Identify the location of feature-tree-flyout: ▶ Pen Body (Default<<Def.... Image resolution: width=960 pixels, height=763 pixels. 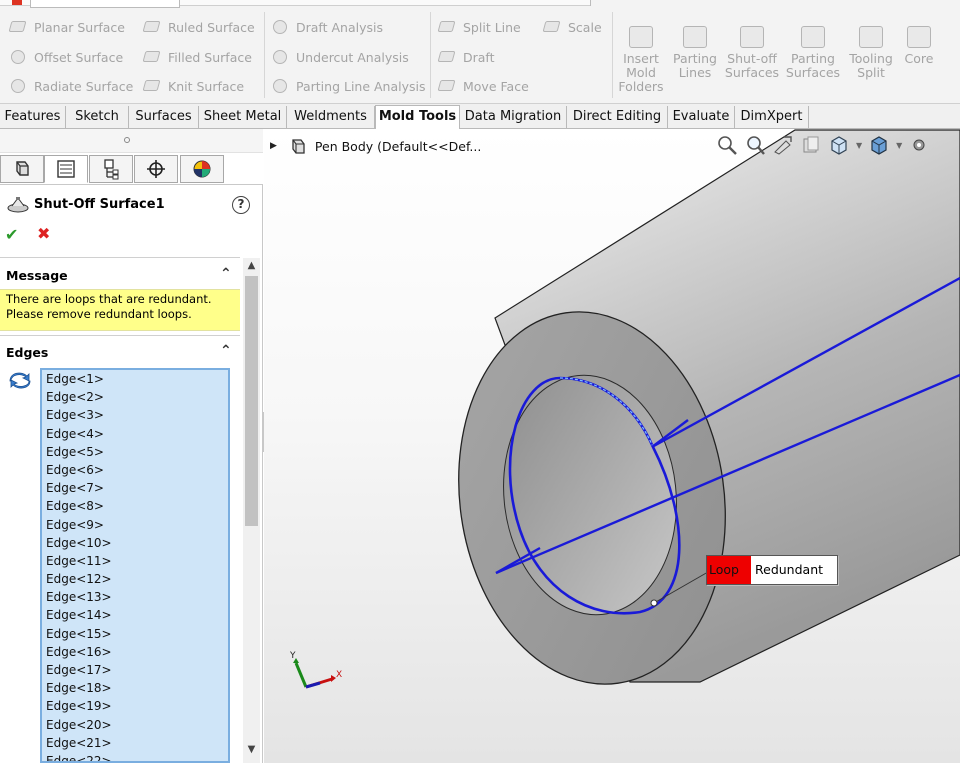
(375, 146).